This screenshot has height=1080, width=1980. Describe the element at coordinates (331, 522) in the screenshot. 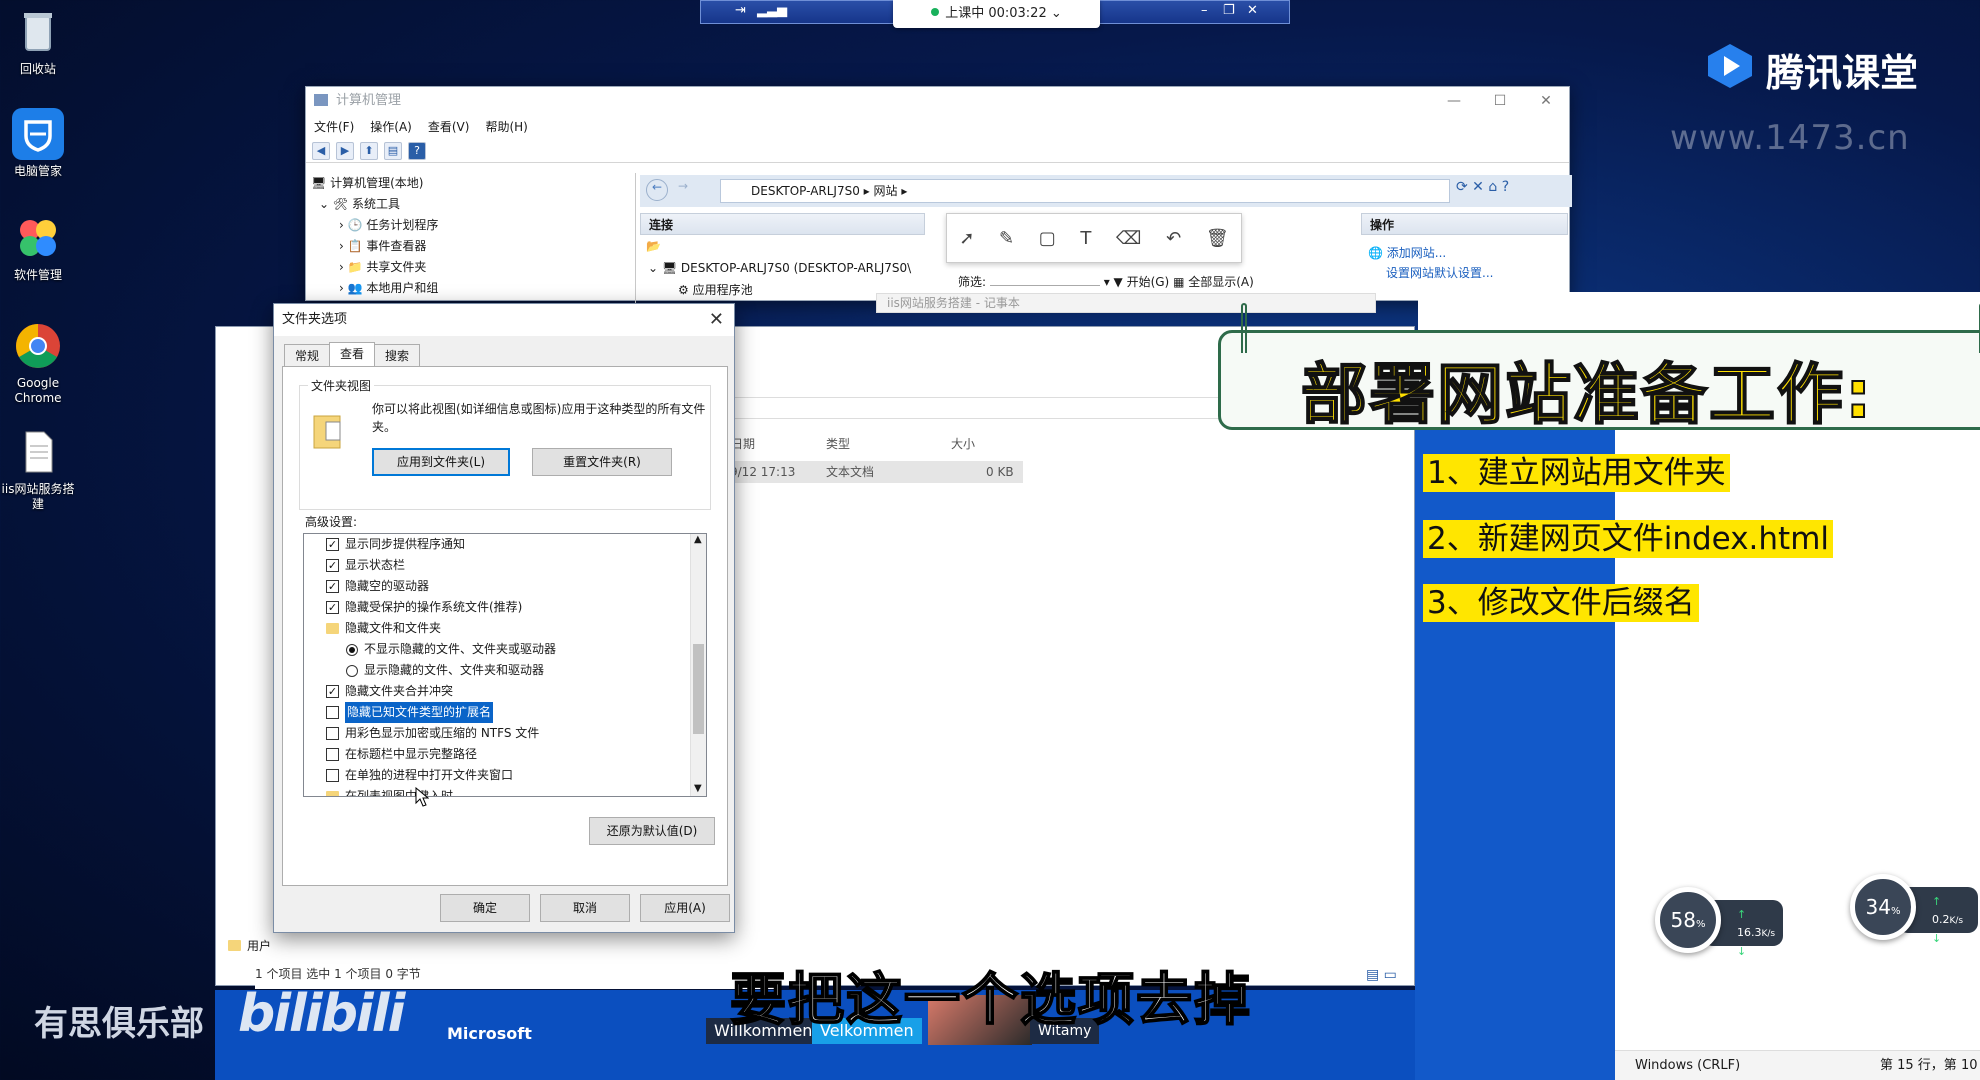

I see `advanced-settings-label: 高级设置:` at that location.